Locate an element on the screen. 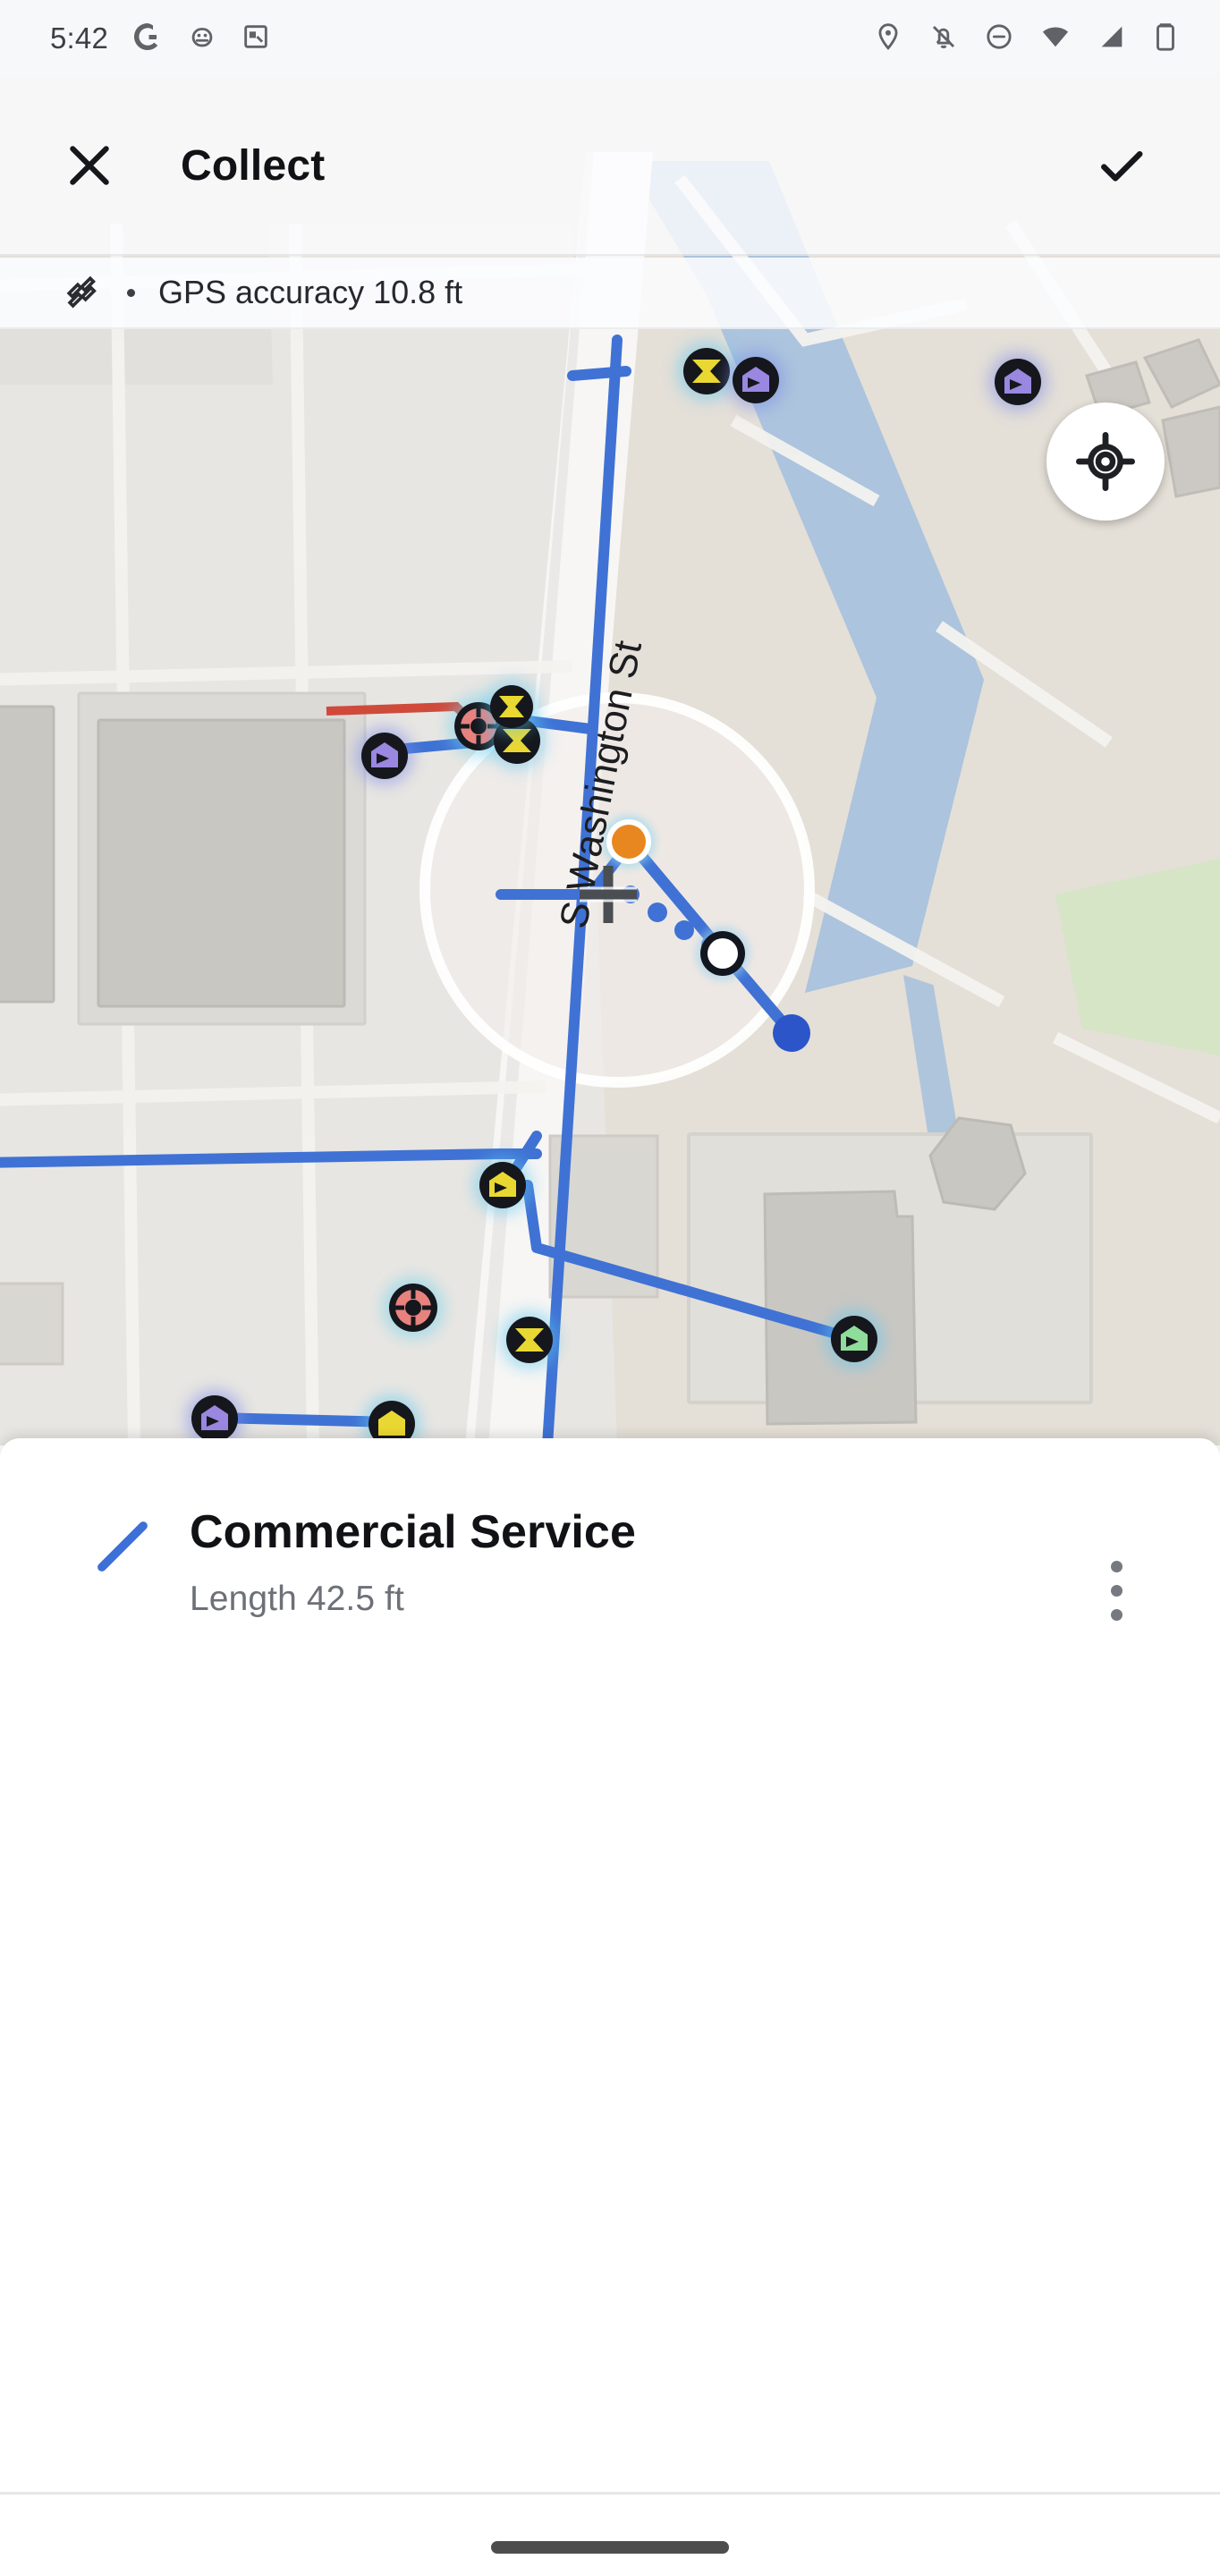  gps-accuracy-text: GPS accuracy 10.8 ft is located at coordinates (310, 292).